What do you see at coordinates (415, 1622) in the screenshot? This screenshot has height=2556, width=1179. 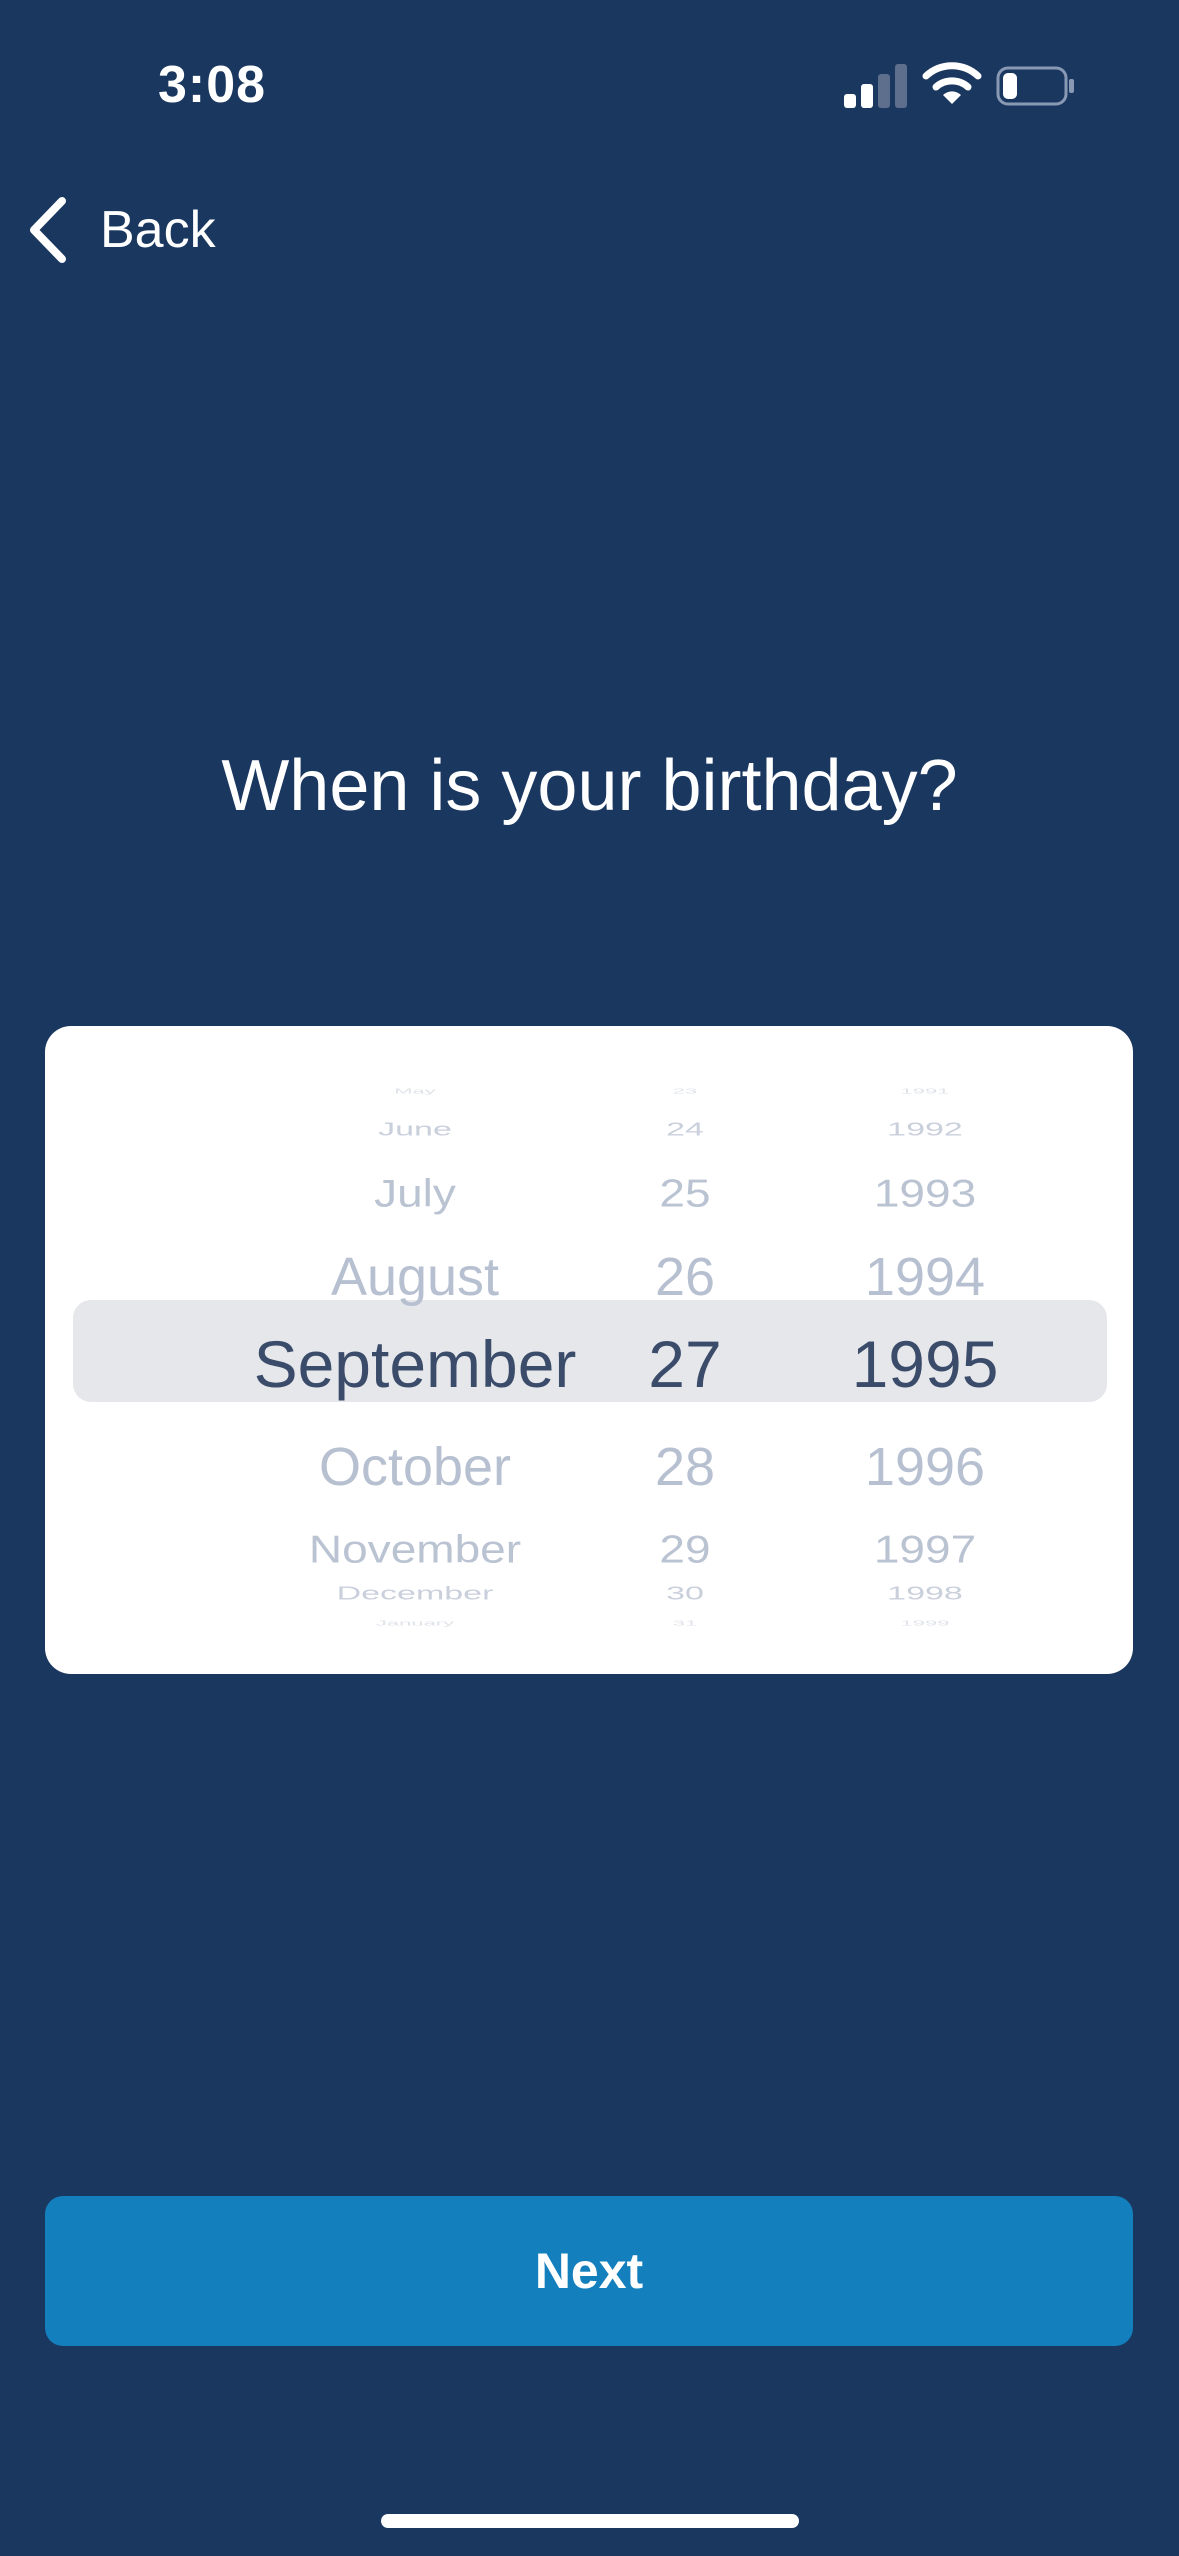 I see `month-option: January` at bounding box center [415, 1622].